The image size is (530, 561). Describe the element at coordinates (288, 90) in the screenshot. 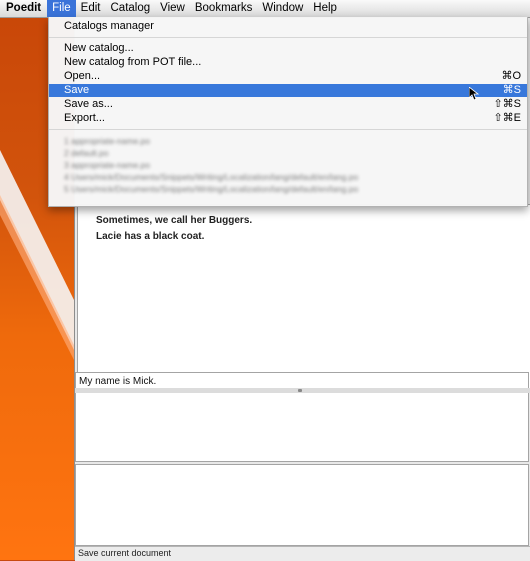

I see `menu-item-save: Save ⌘S` at that location.